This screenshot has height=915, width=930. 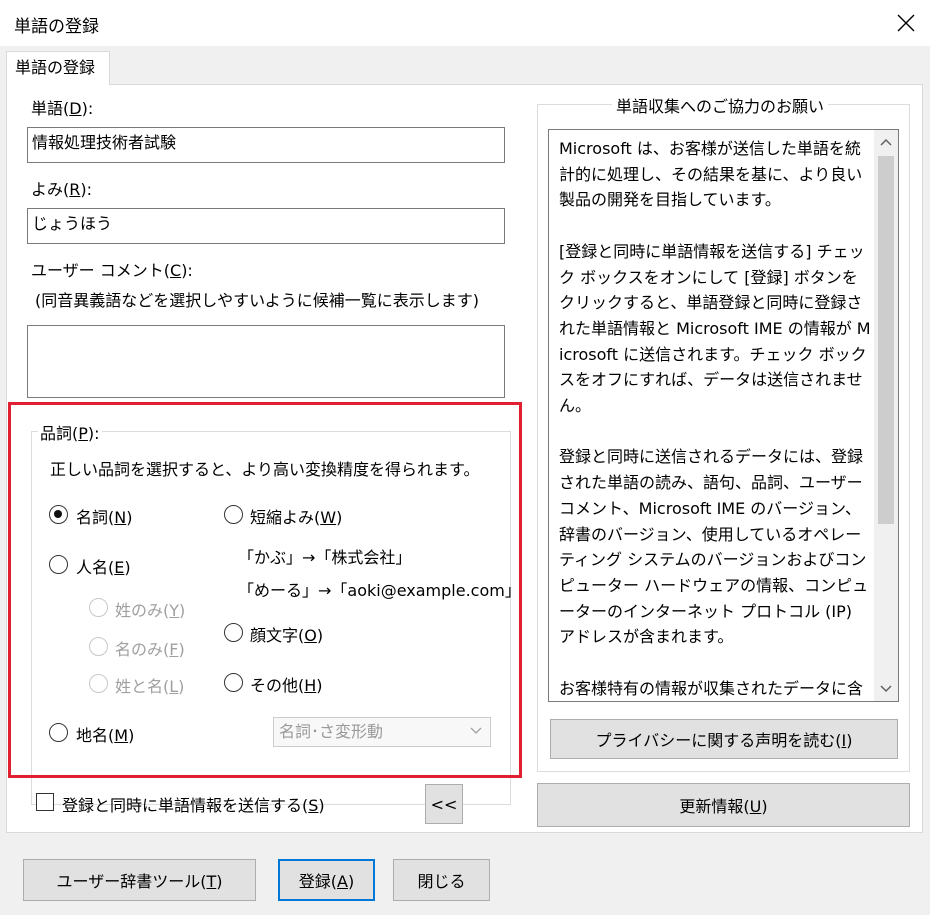 I want to click on comment-label: ユーザー コメント(C):, so click(x=112, y=270).